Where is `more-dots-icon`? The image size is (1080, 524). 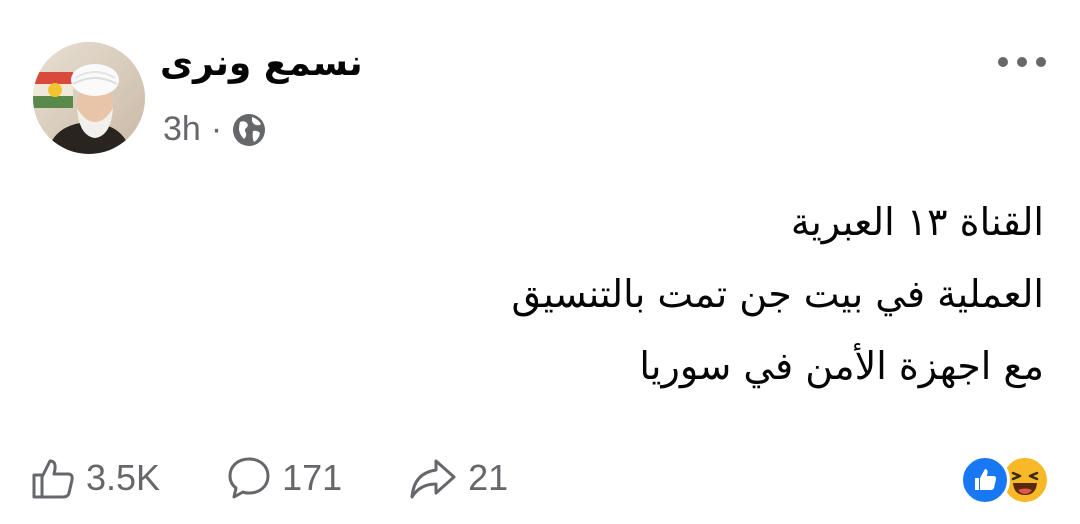 more-dots-icon is located at coordinates (1022, 62).